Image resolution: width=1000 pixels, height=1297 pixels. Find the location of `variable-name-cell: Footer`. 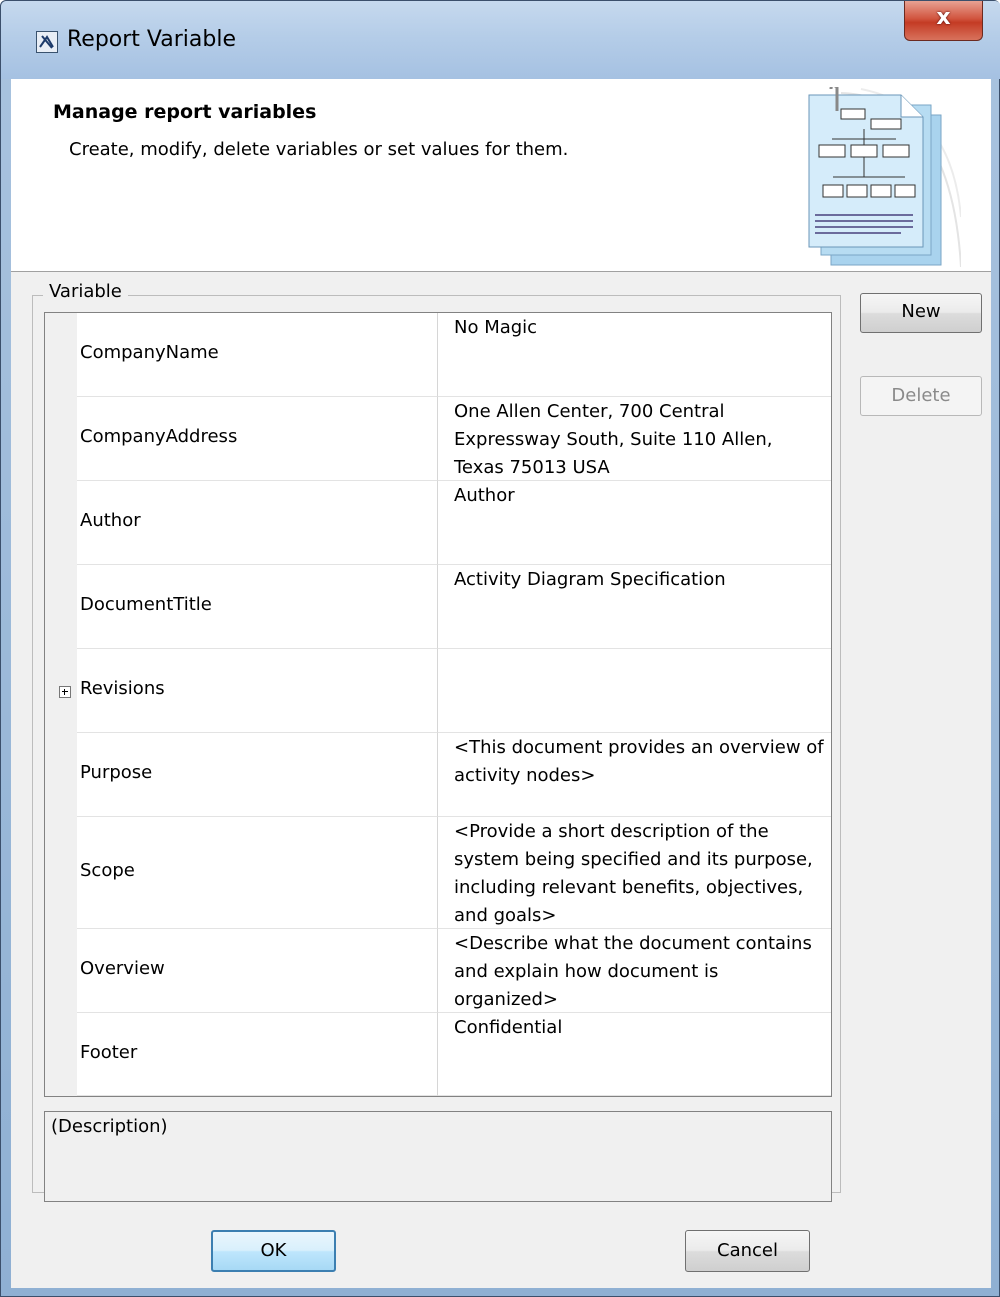

variable-name-cell: Footer is located at coordinates (257, 1054).